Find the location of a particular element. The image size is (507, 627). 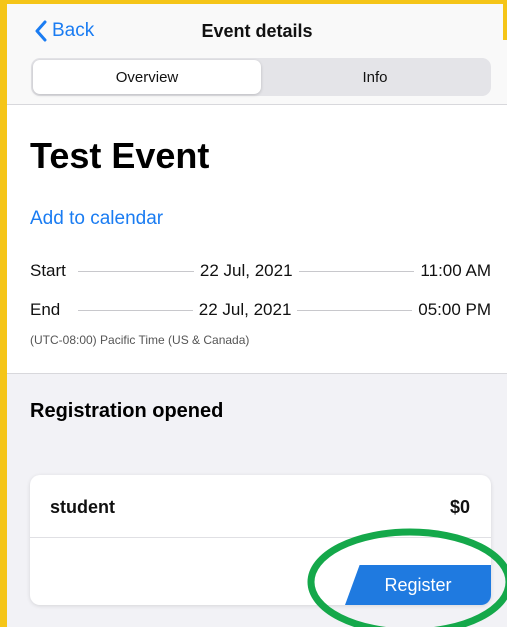

end-date: 22 Jul, 2021 is located at coordinates (245, 309).